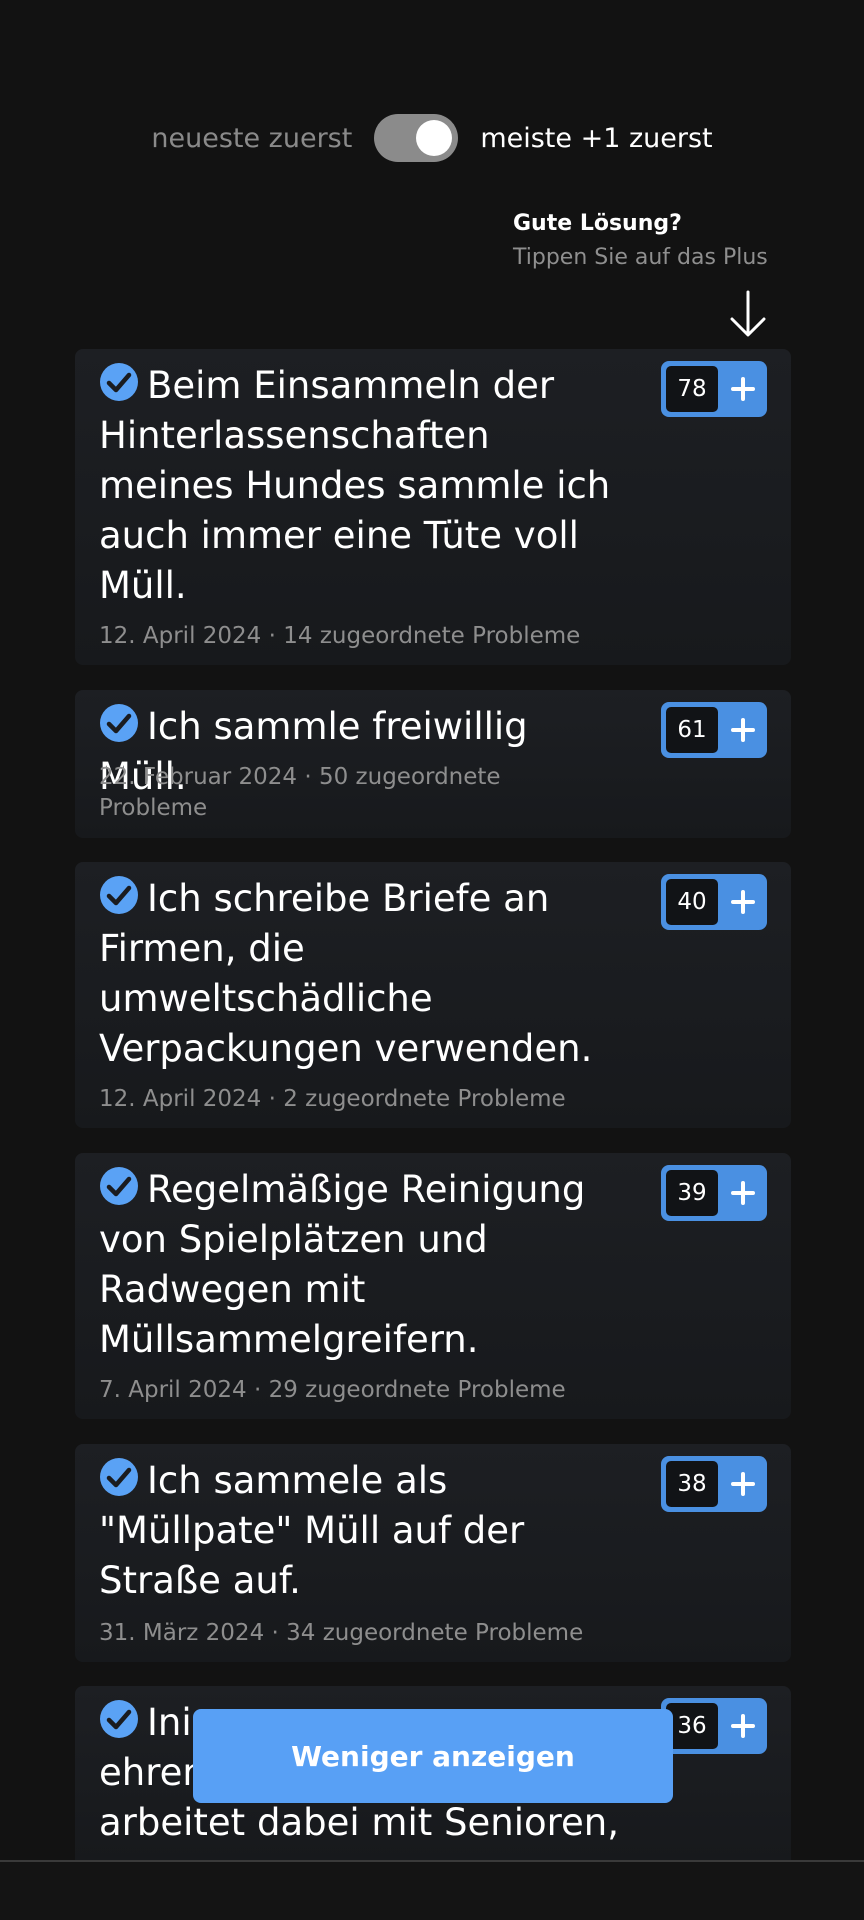  I want to click on sort-most-votes-label: meiste +1 zuerst, so click(596, 138).